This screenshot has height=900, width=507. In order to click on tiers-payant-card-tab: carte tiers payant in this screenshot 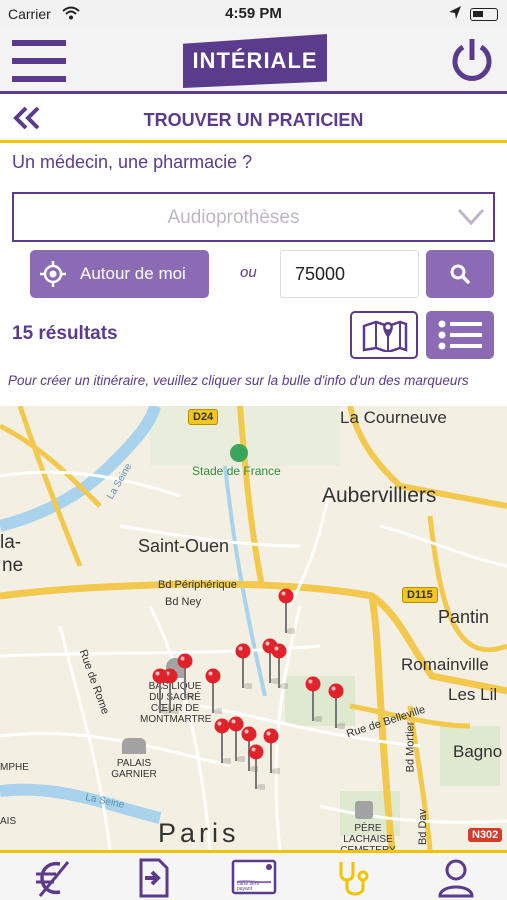, I will do `click(254, 878)`.